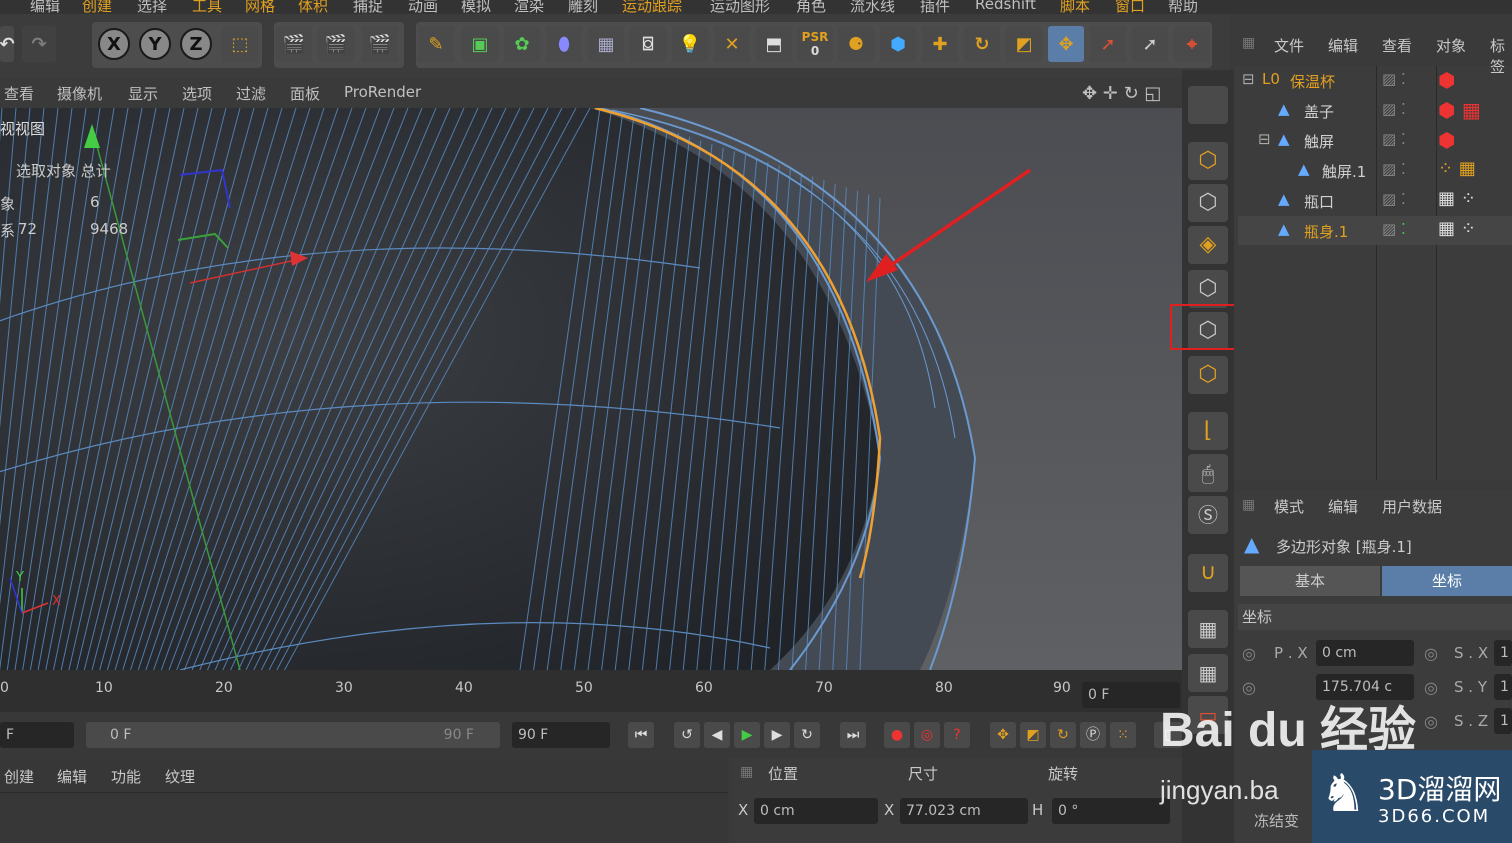  Describe the element at coordinates (39, 44) in the screenshot. I see `redo-icon: ↷` at that location.